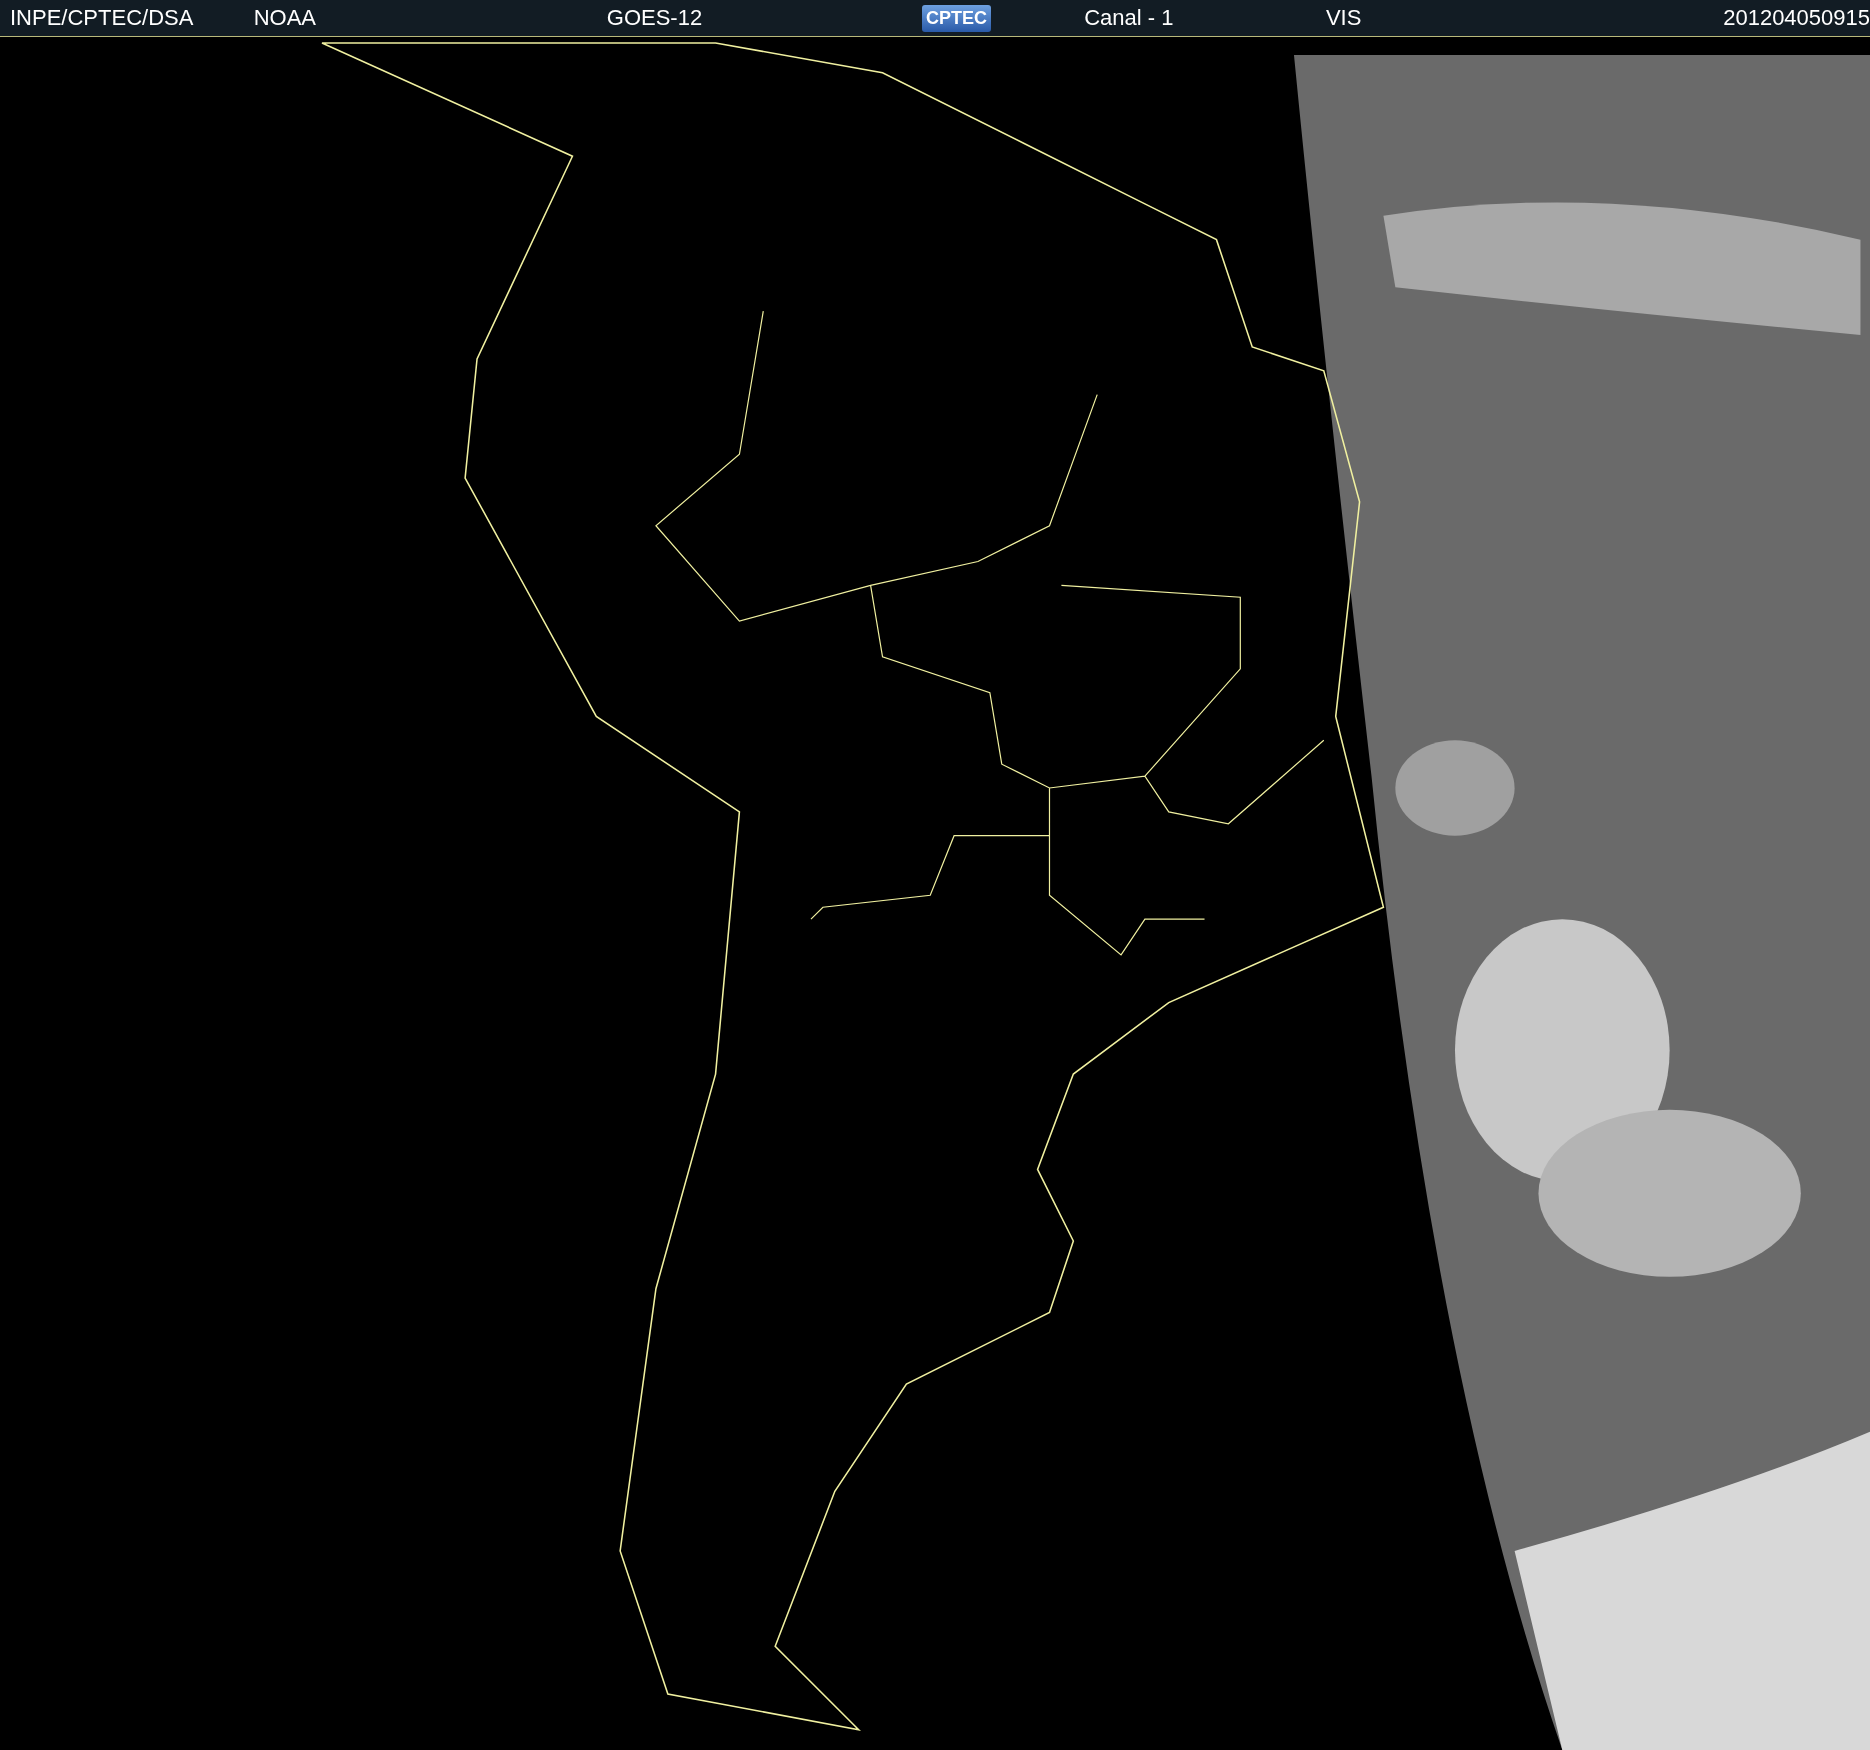  I want to click on header-label: GOES-12, so click(654, 18).